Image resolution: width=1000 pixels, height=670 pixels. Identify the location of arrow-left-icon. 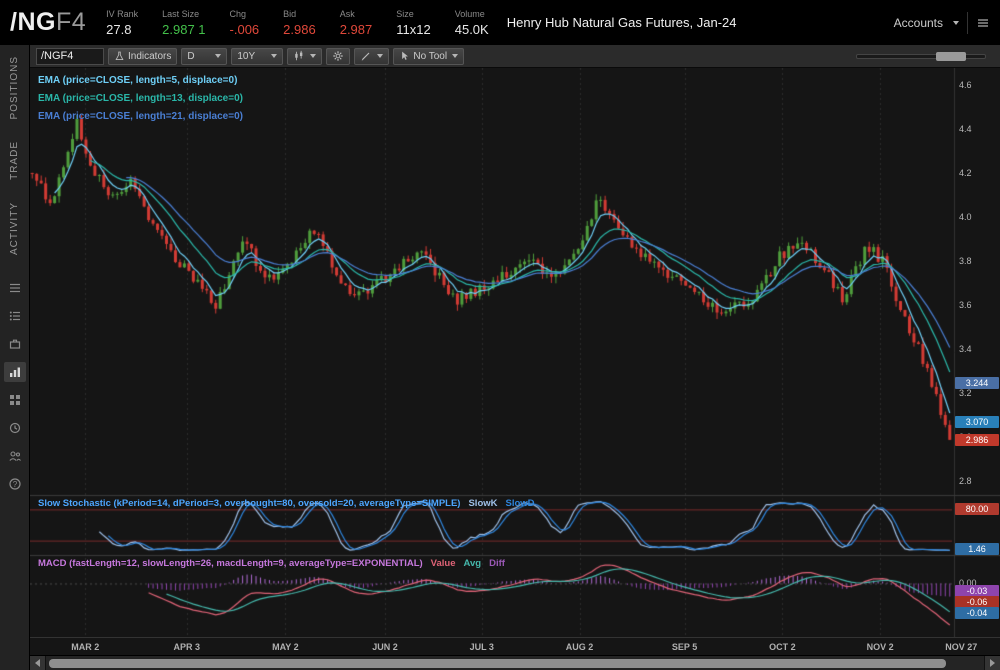
(37, 663).